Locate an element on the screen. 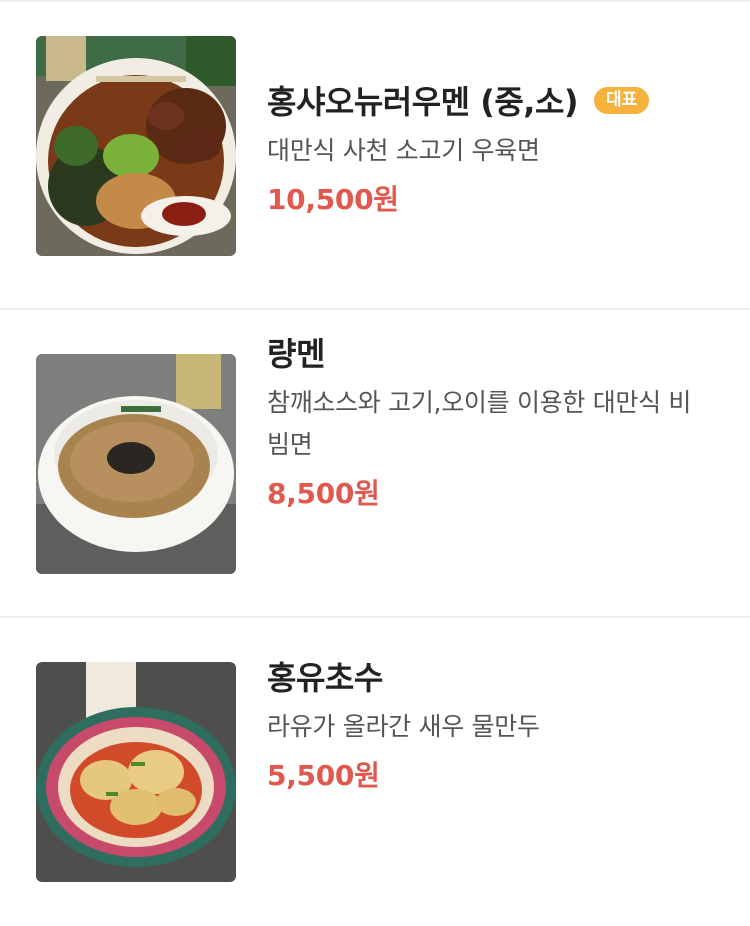  menu-item-description: 라유가 올라간 새우 물만두 is located at coordinates (403, 726).